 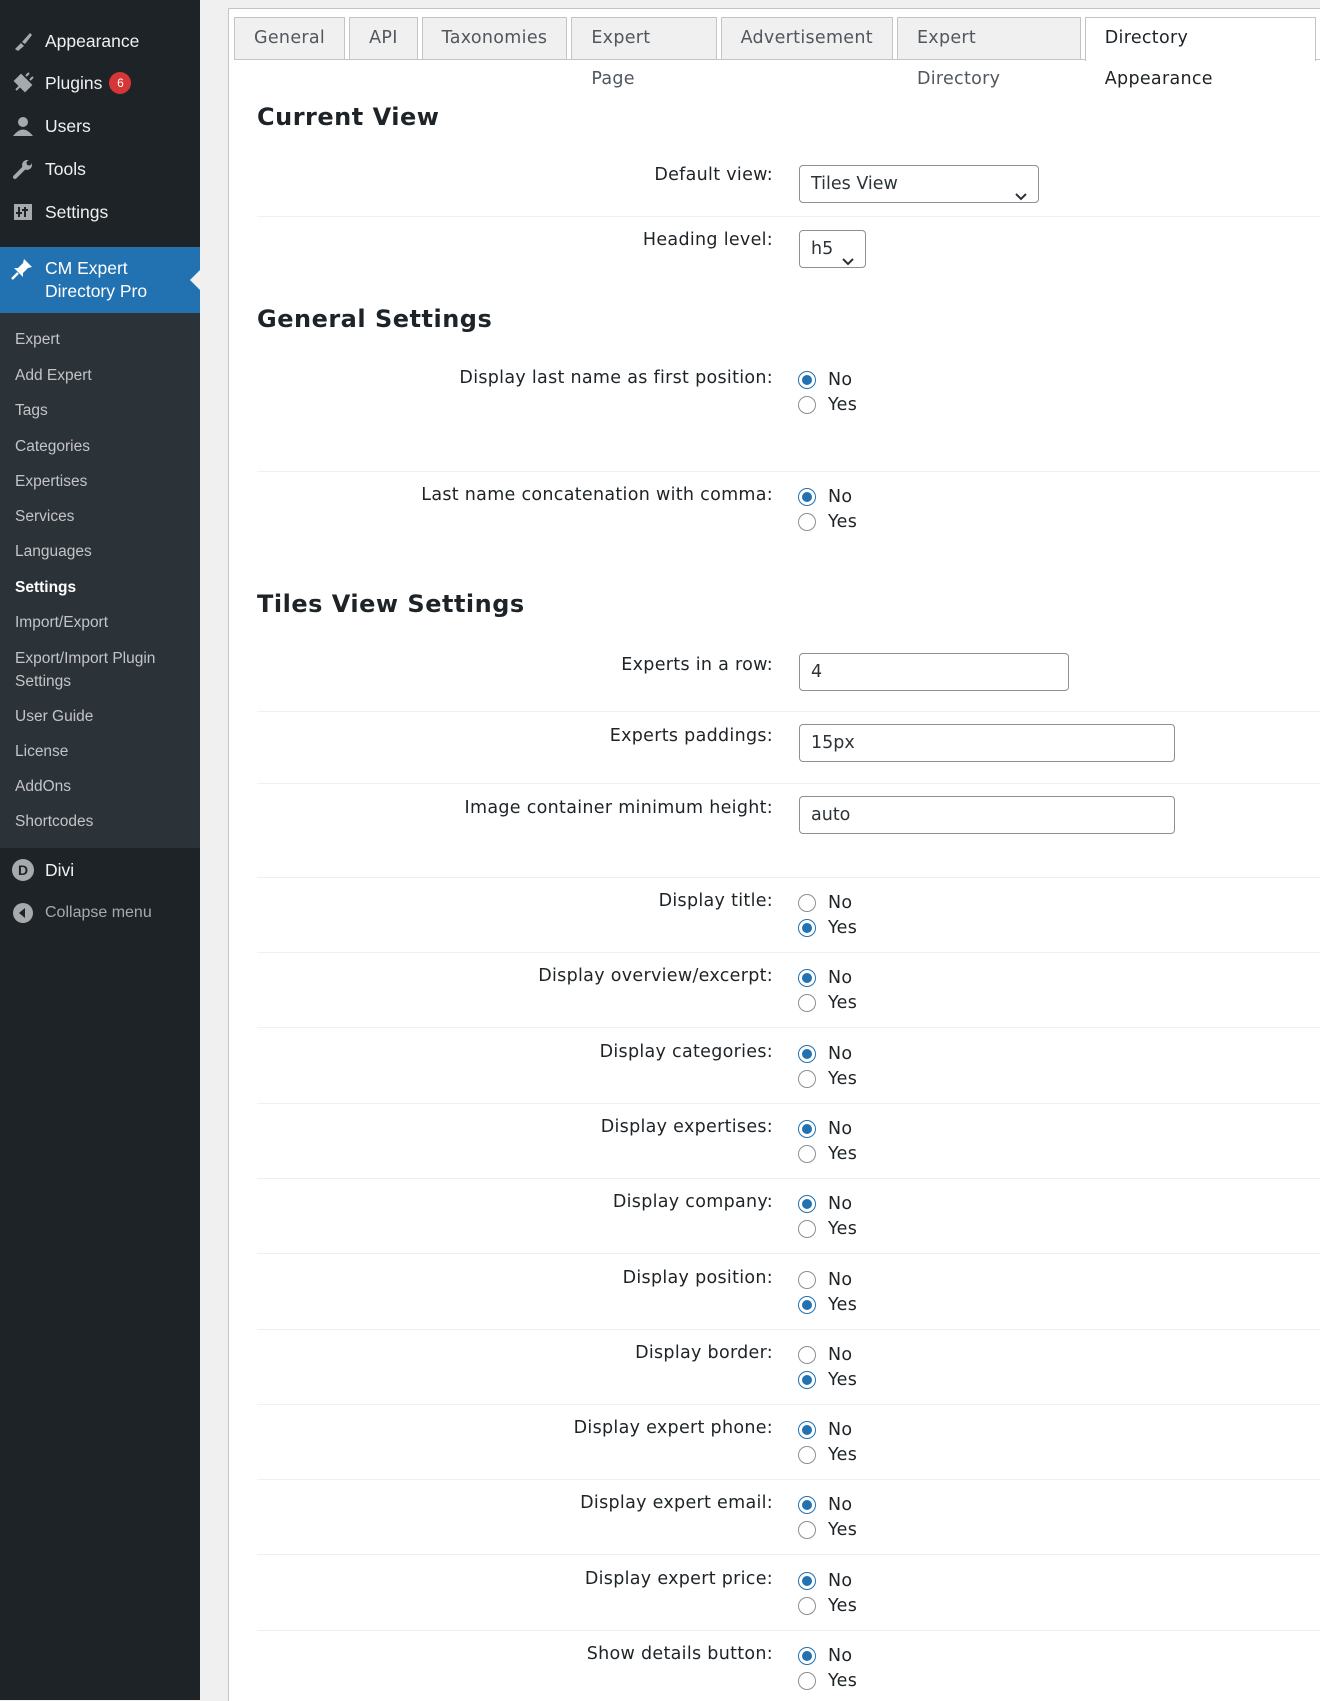 What do you see at coordinates (806, 38) in the screenshot?
I see `tab-advertisement: Advertisement` at bounding box center [806, 38].